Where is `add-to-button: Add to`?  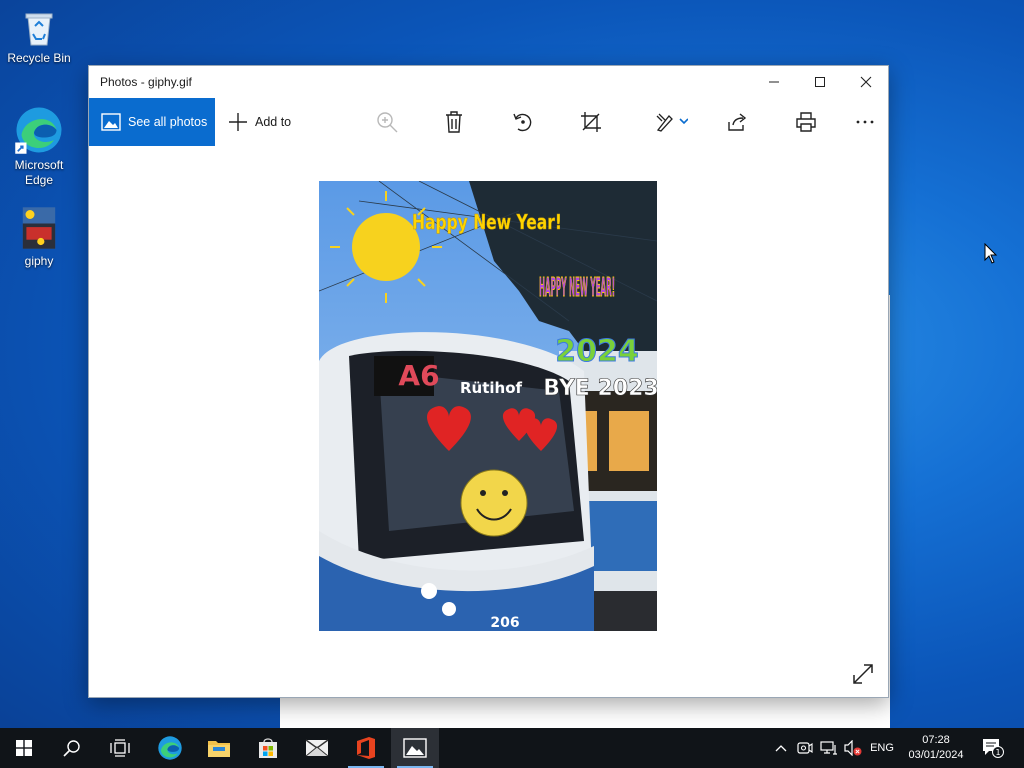 add-to-button: Add to is located at coordinates (259, 122).